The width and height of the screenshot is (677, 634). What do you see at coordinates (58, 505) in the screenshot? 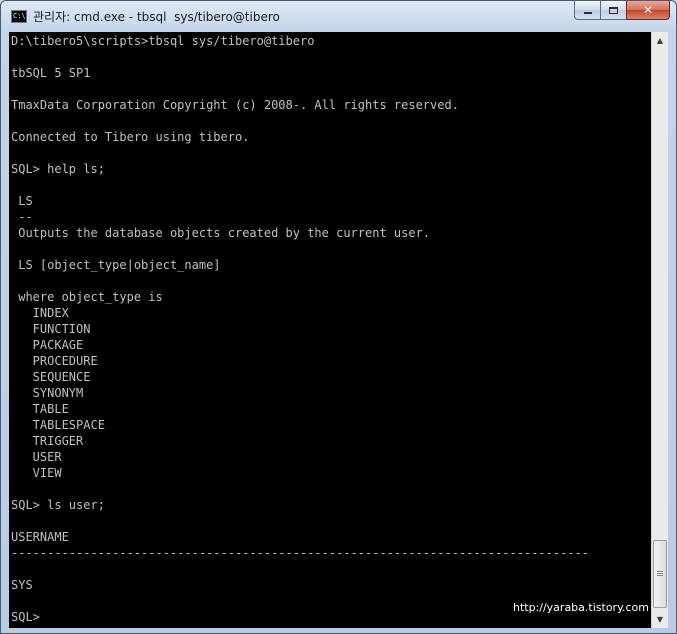
I see `console-line: SQL> ls user;` at bounding box center [58, 505].